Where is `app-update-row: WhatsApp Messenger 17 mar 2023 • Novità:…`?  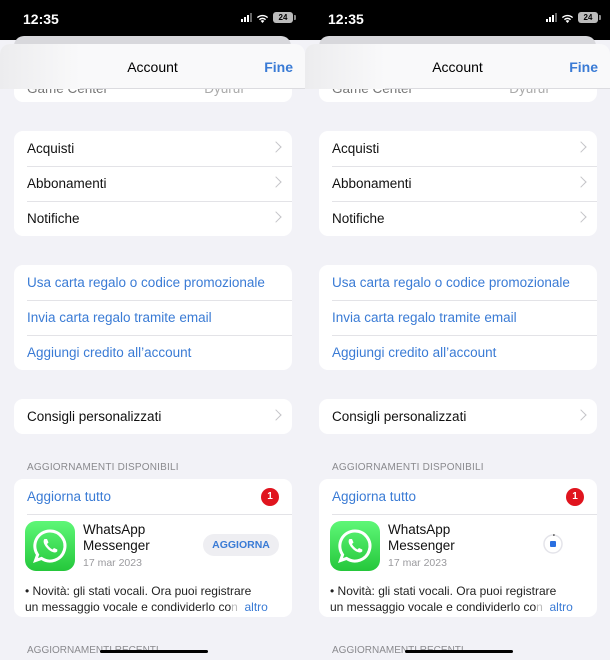 app-update-row: WhatsApp Messenger 17 mar 2023 • Novità:… is located at coordinates (458, 565).